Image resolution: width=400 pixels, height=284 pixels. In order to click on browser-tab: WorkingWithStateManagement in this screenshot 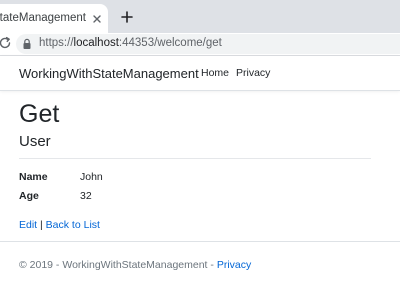, I will do `click(54, 18)`.